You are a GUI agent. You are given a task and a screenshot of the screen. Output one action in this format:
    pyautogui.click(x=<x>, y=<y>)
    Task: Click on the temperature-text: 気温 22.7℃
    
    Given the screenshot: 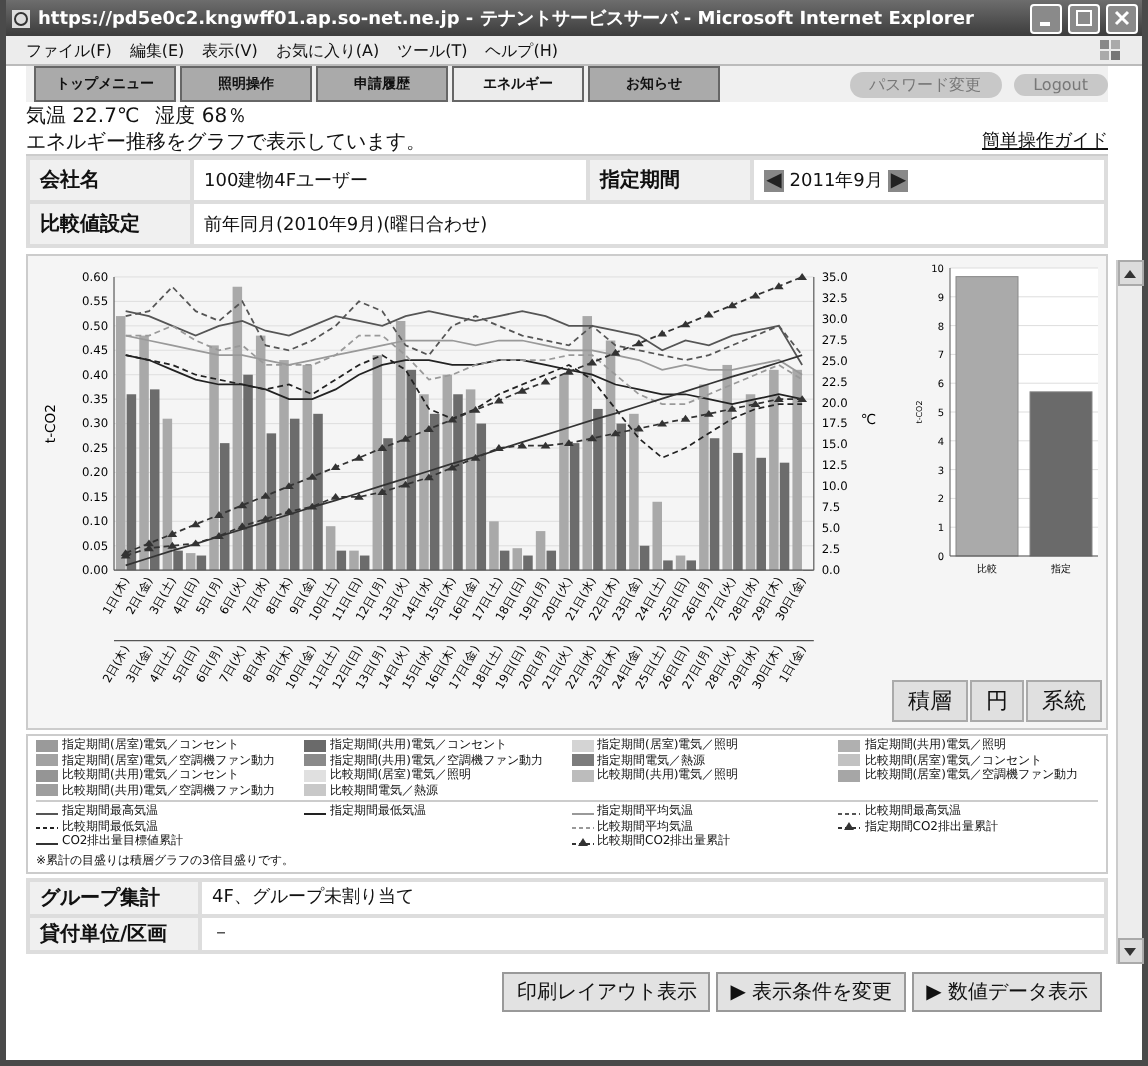 What is the action you would take?
    pyautogui.click(x=83, y=116)
    